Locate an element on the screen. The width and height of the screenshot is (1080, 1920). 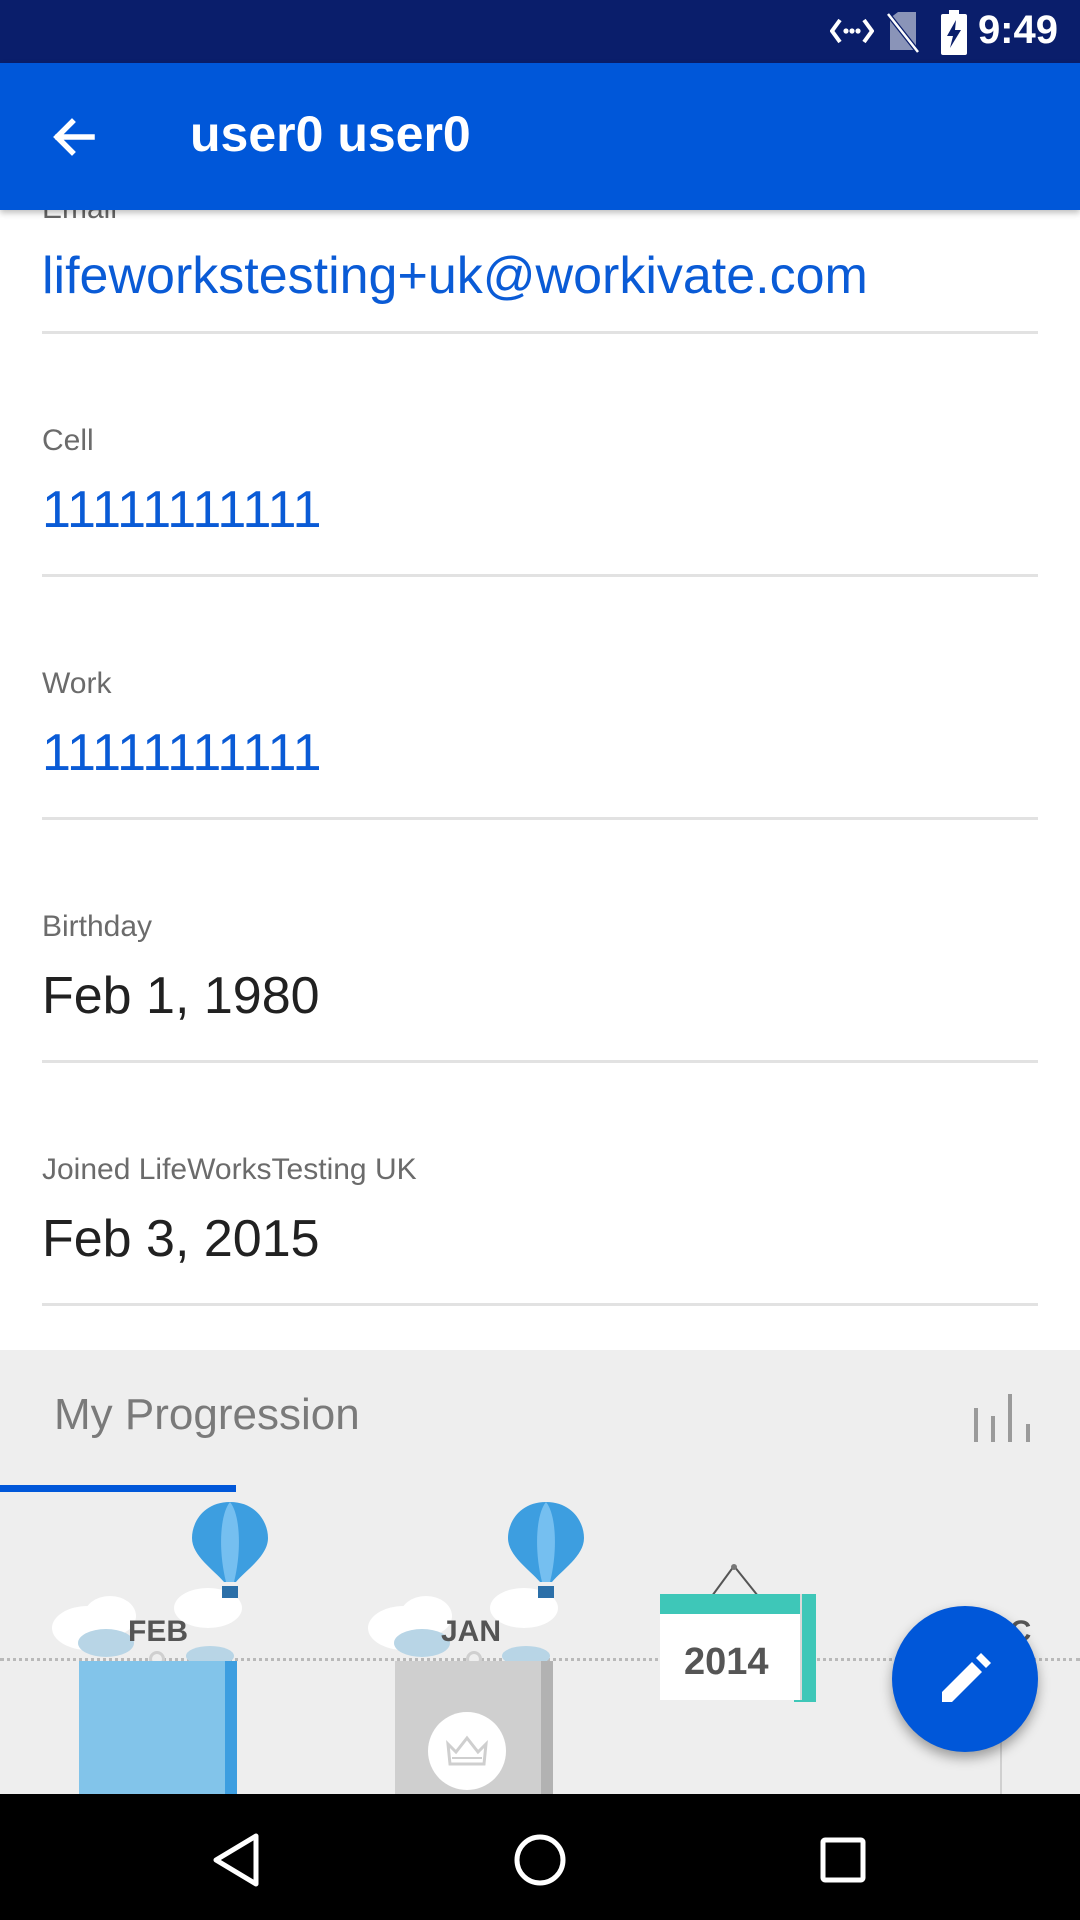
bar-chart-icon is located at coordinates (1003, 1417).